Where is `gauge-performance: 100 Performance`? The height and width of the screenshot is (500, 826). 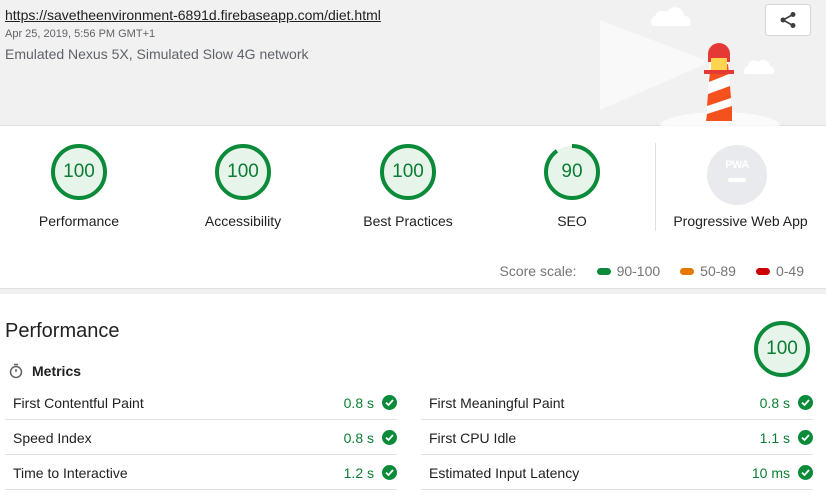 gauge-performance: 100 Performance is located at coordinates (79, 186).